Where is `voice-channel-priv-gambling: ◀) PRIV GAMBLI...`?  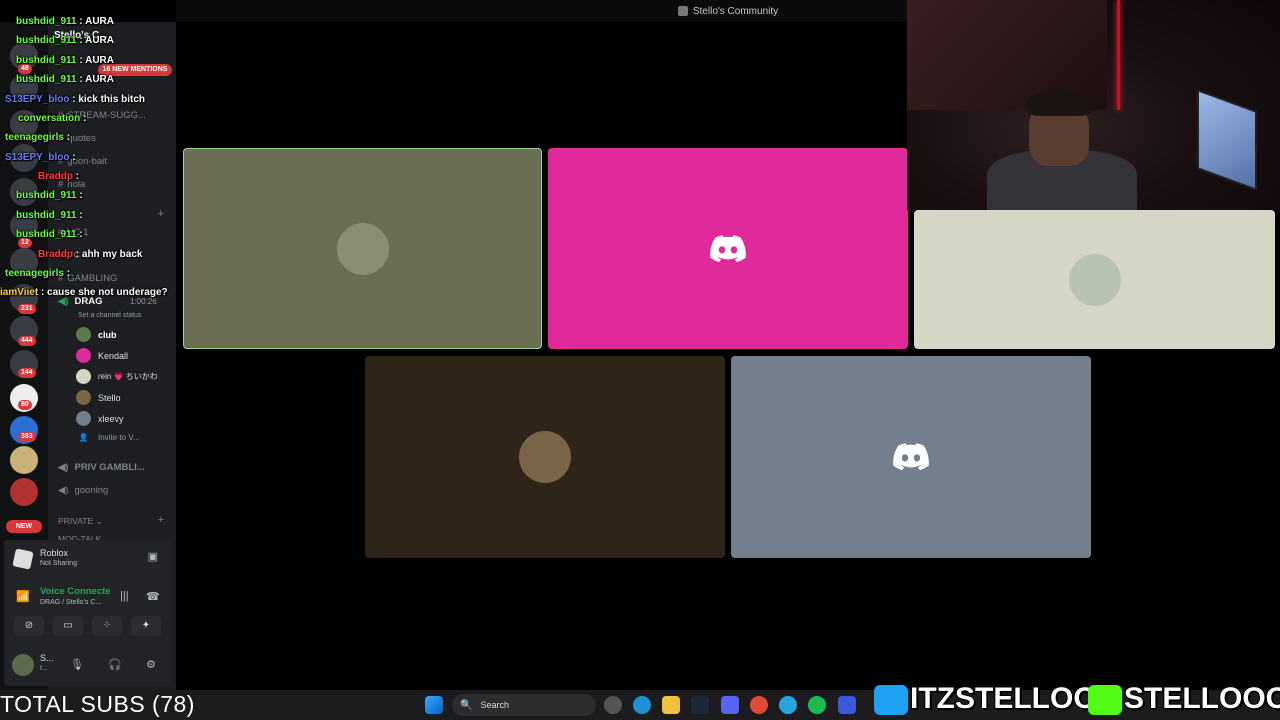
voice-channel-priv-gambling: ◀) PRIV GAMBLI... is located at coordinates (101, 467).